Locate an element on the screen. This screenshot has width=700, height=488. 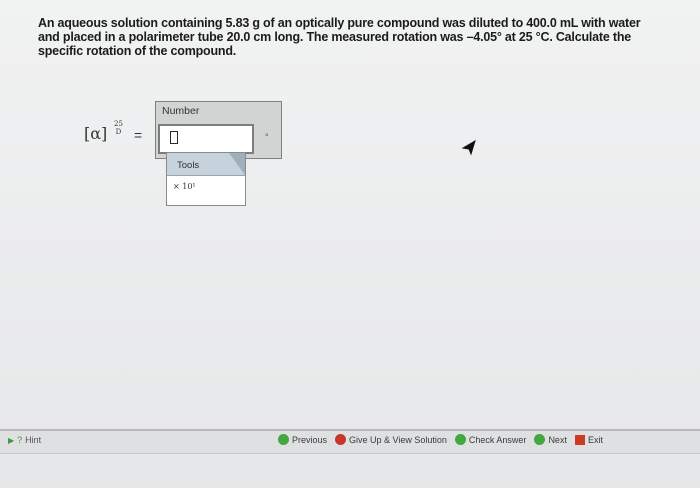
next-label: Next is located at coordinates (557, 439).